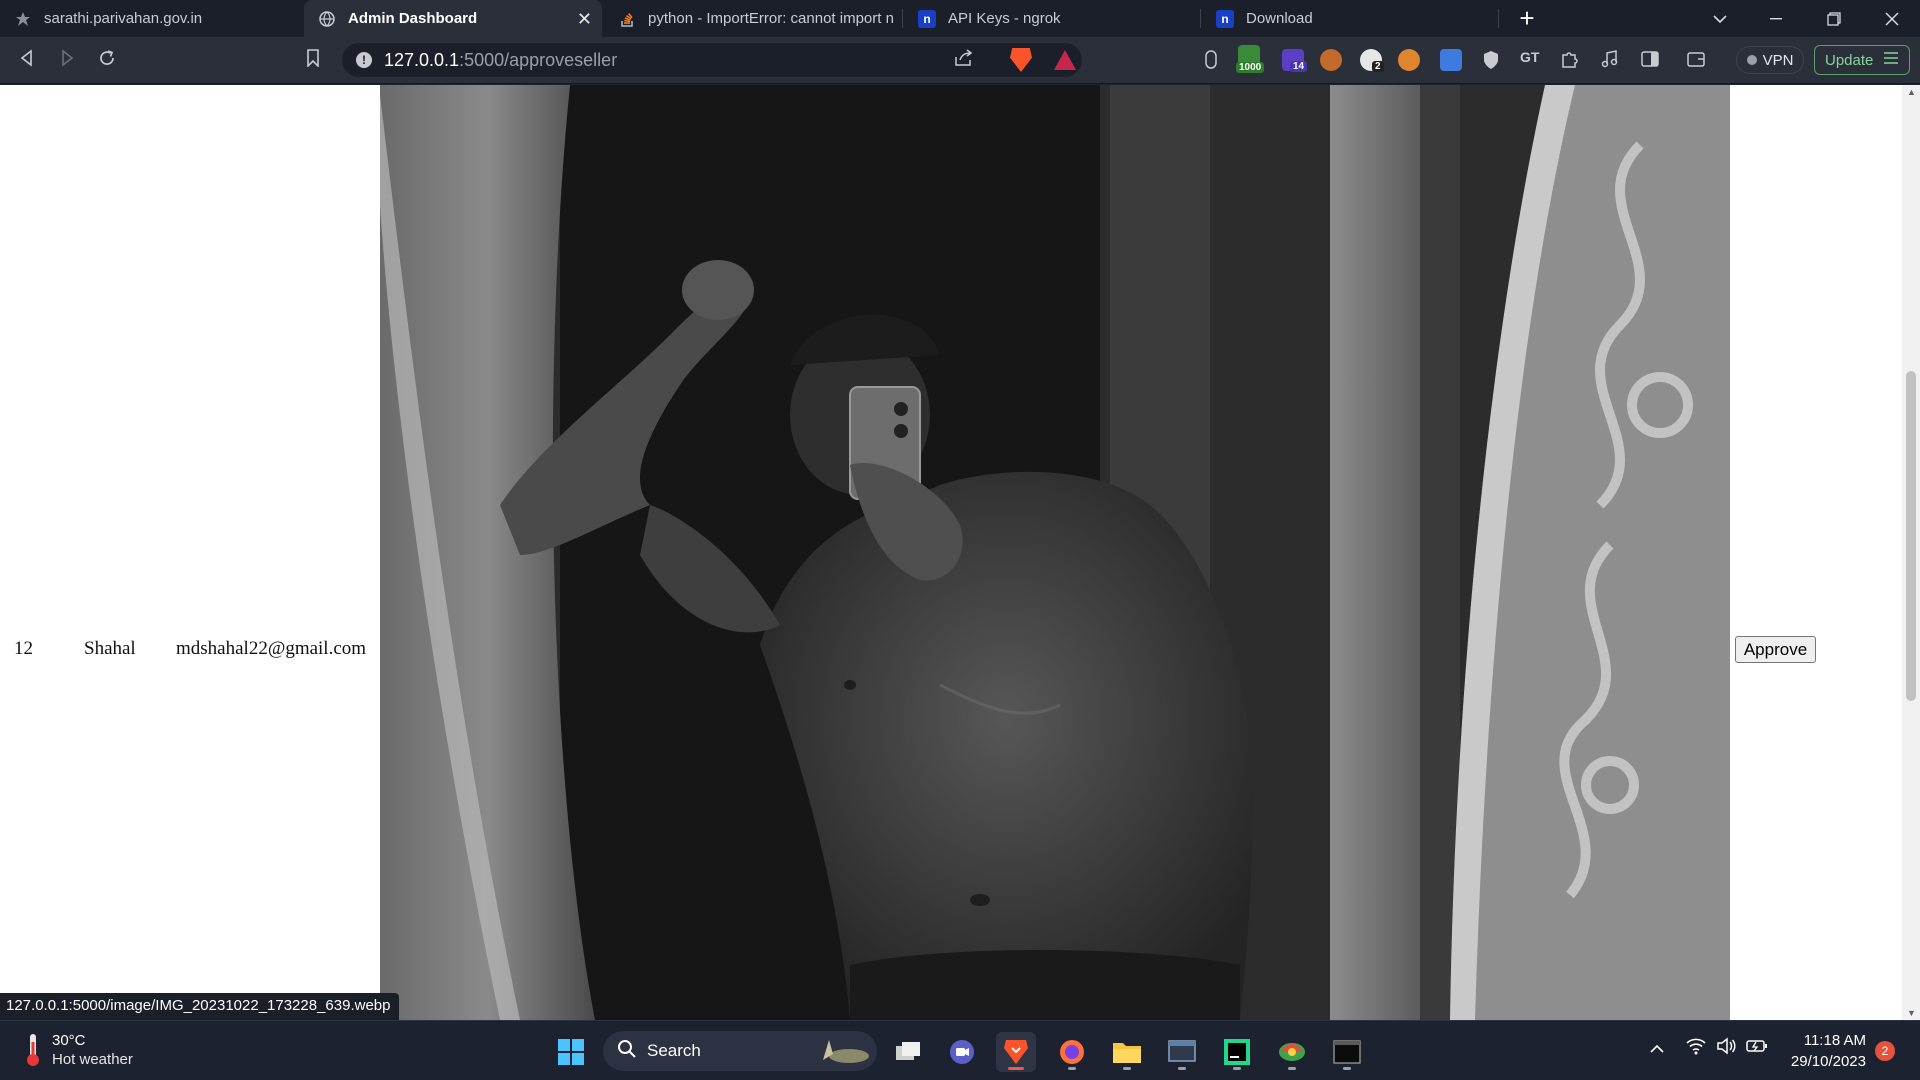 The image size is (1920, 1080). What do you see at coordinates (271, 648) in the screenshot?
I see `seller-email: mdshahal22@gmail.com` at bounding box center [271, 648].